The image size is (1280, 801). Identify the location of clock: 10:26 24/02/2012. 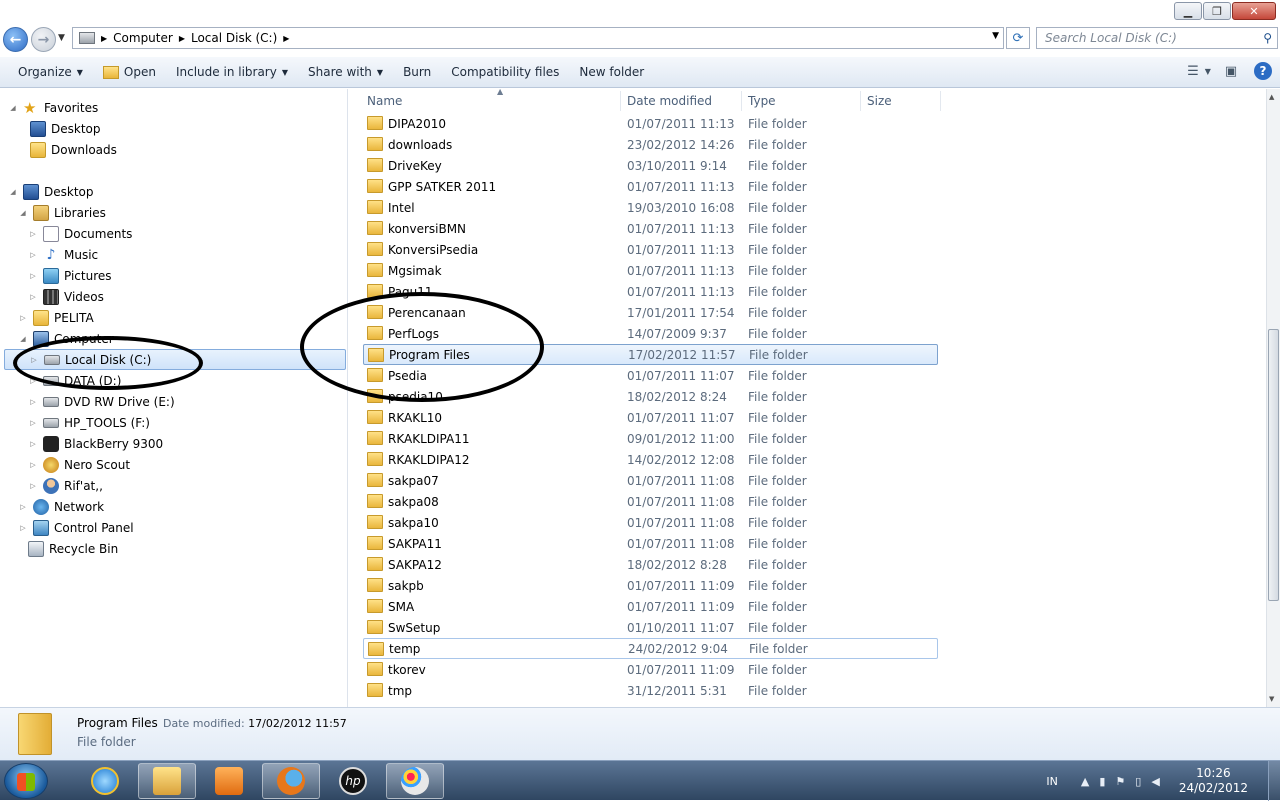
(1213, 781).